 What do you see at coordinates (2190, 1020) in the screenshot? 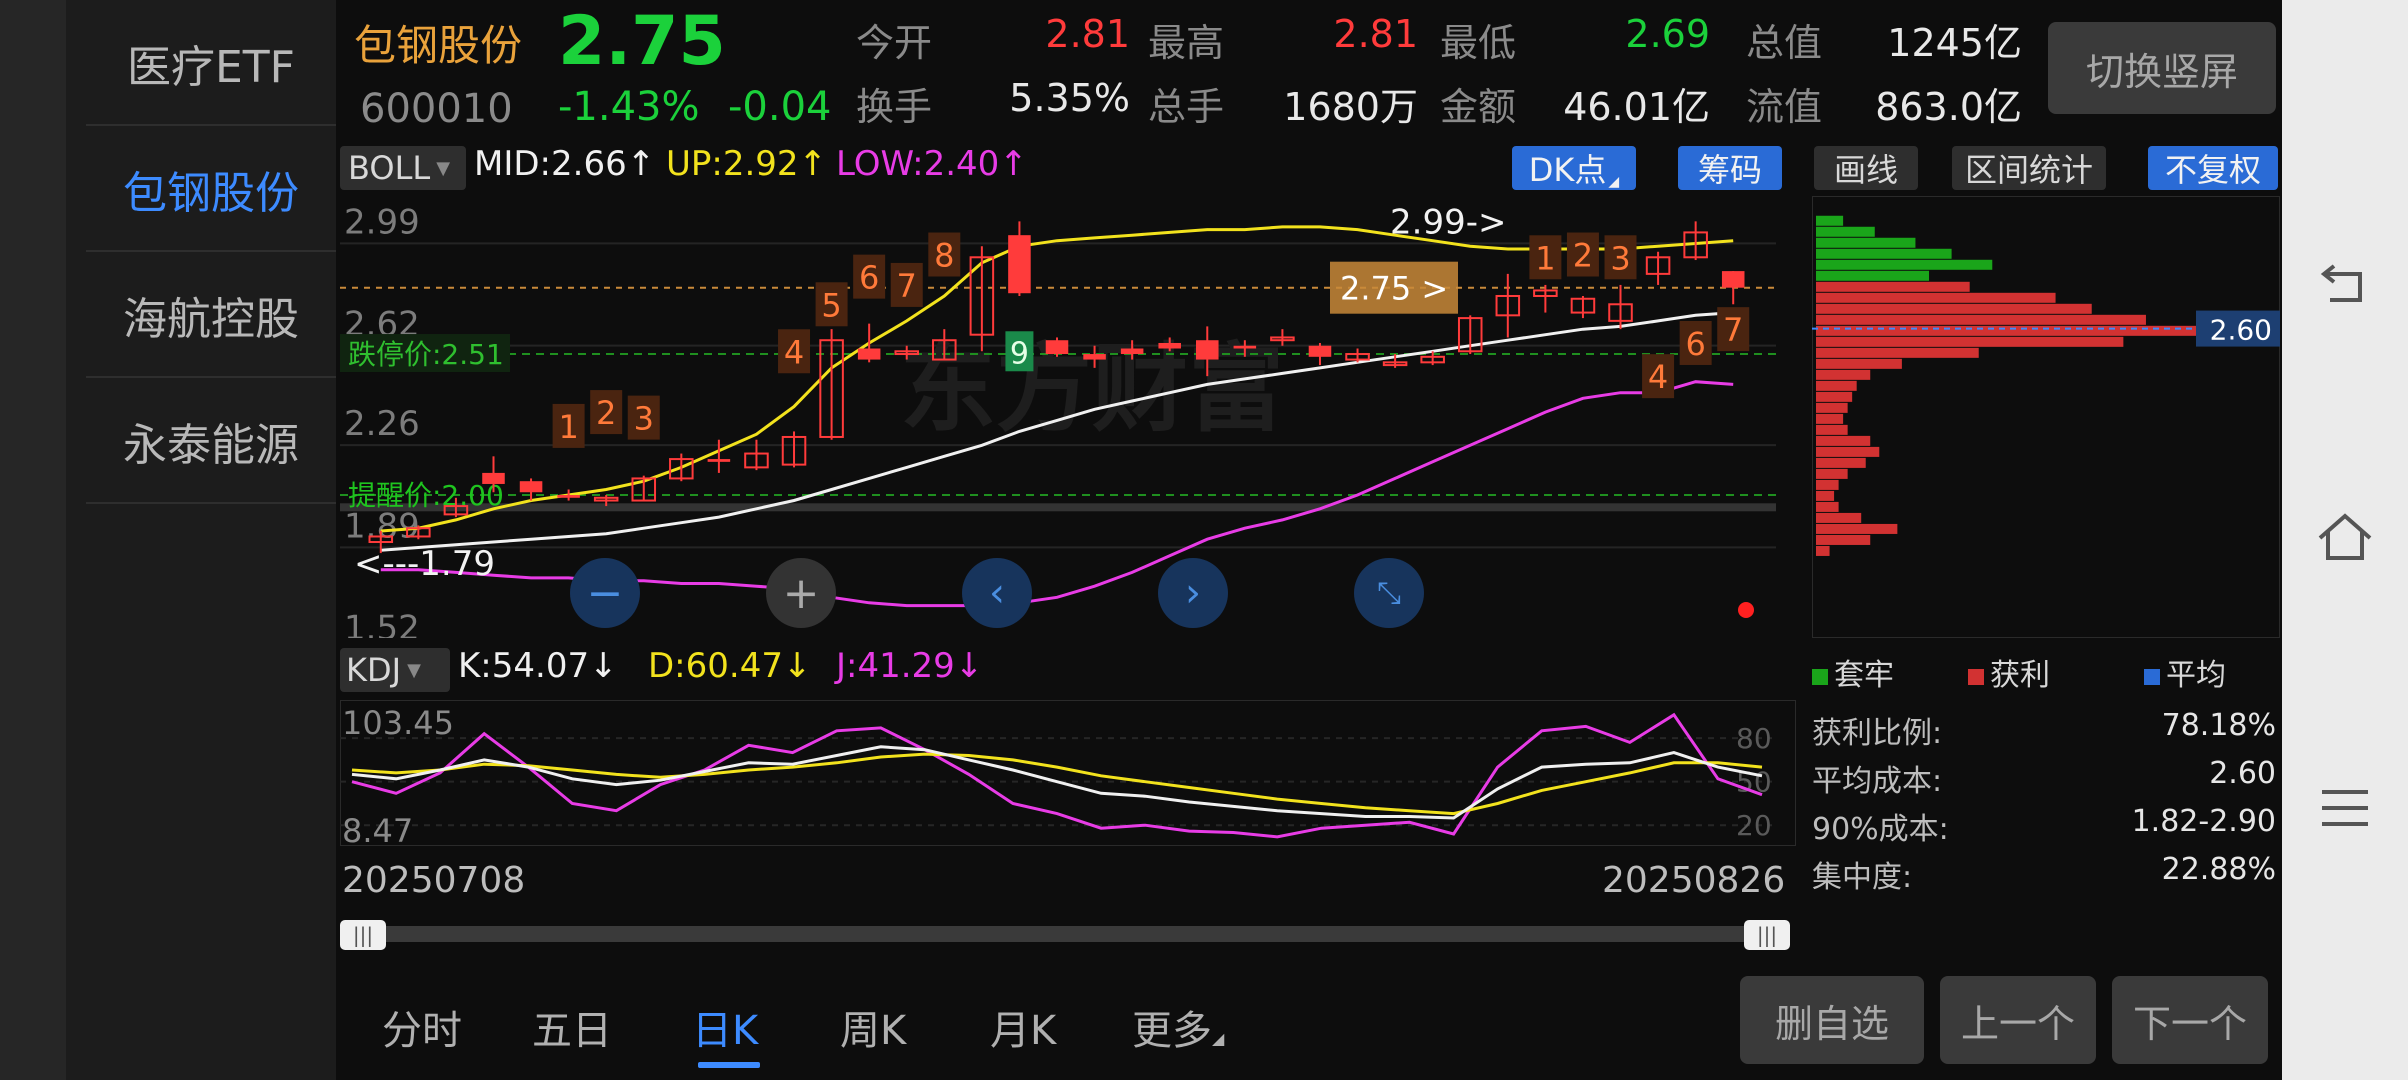
I see `next-stock-button: 下一个` at bounding box center [2190, 1020].